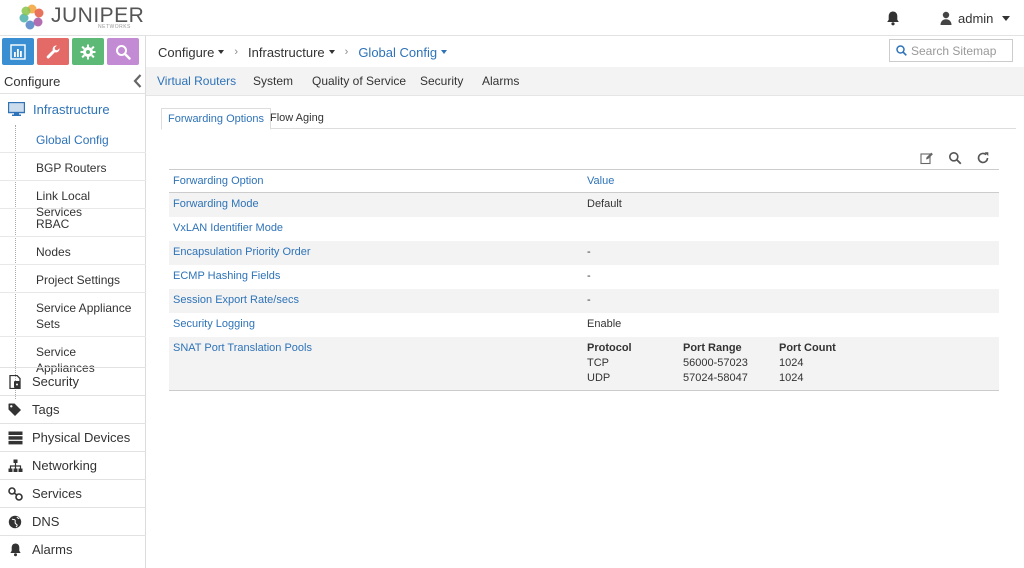 This screenshot has height=568, width=1024. I want to click on snat-col-protocol: Protocol, so click(609, 348).